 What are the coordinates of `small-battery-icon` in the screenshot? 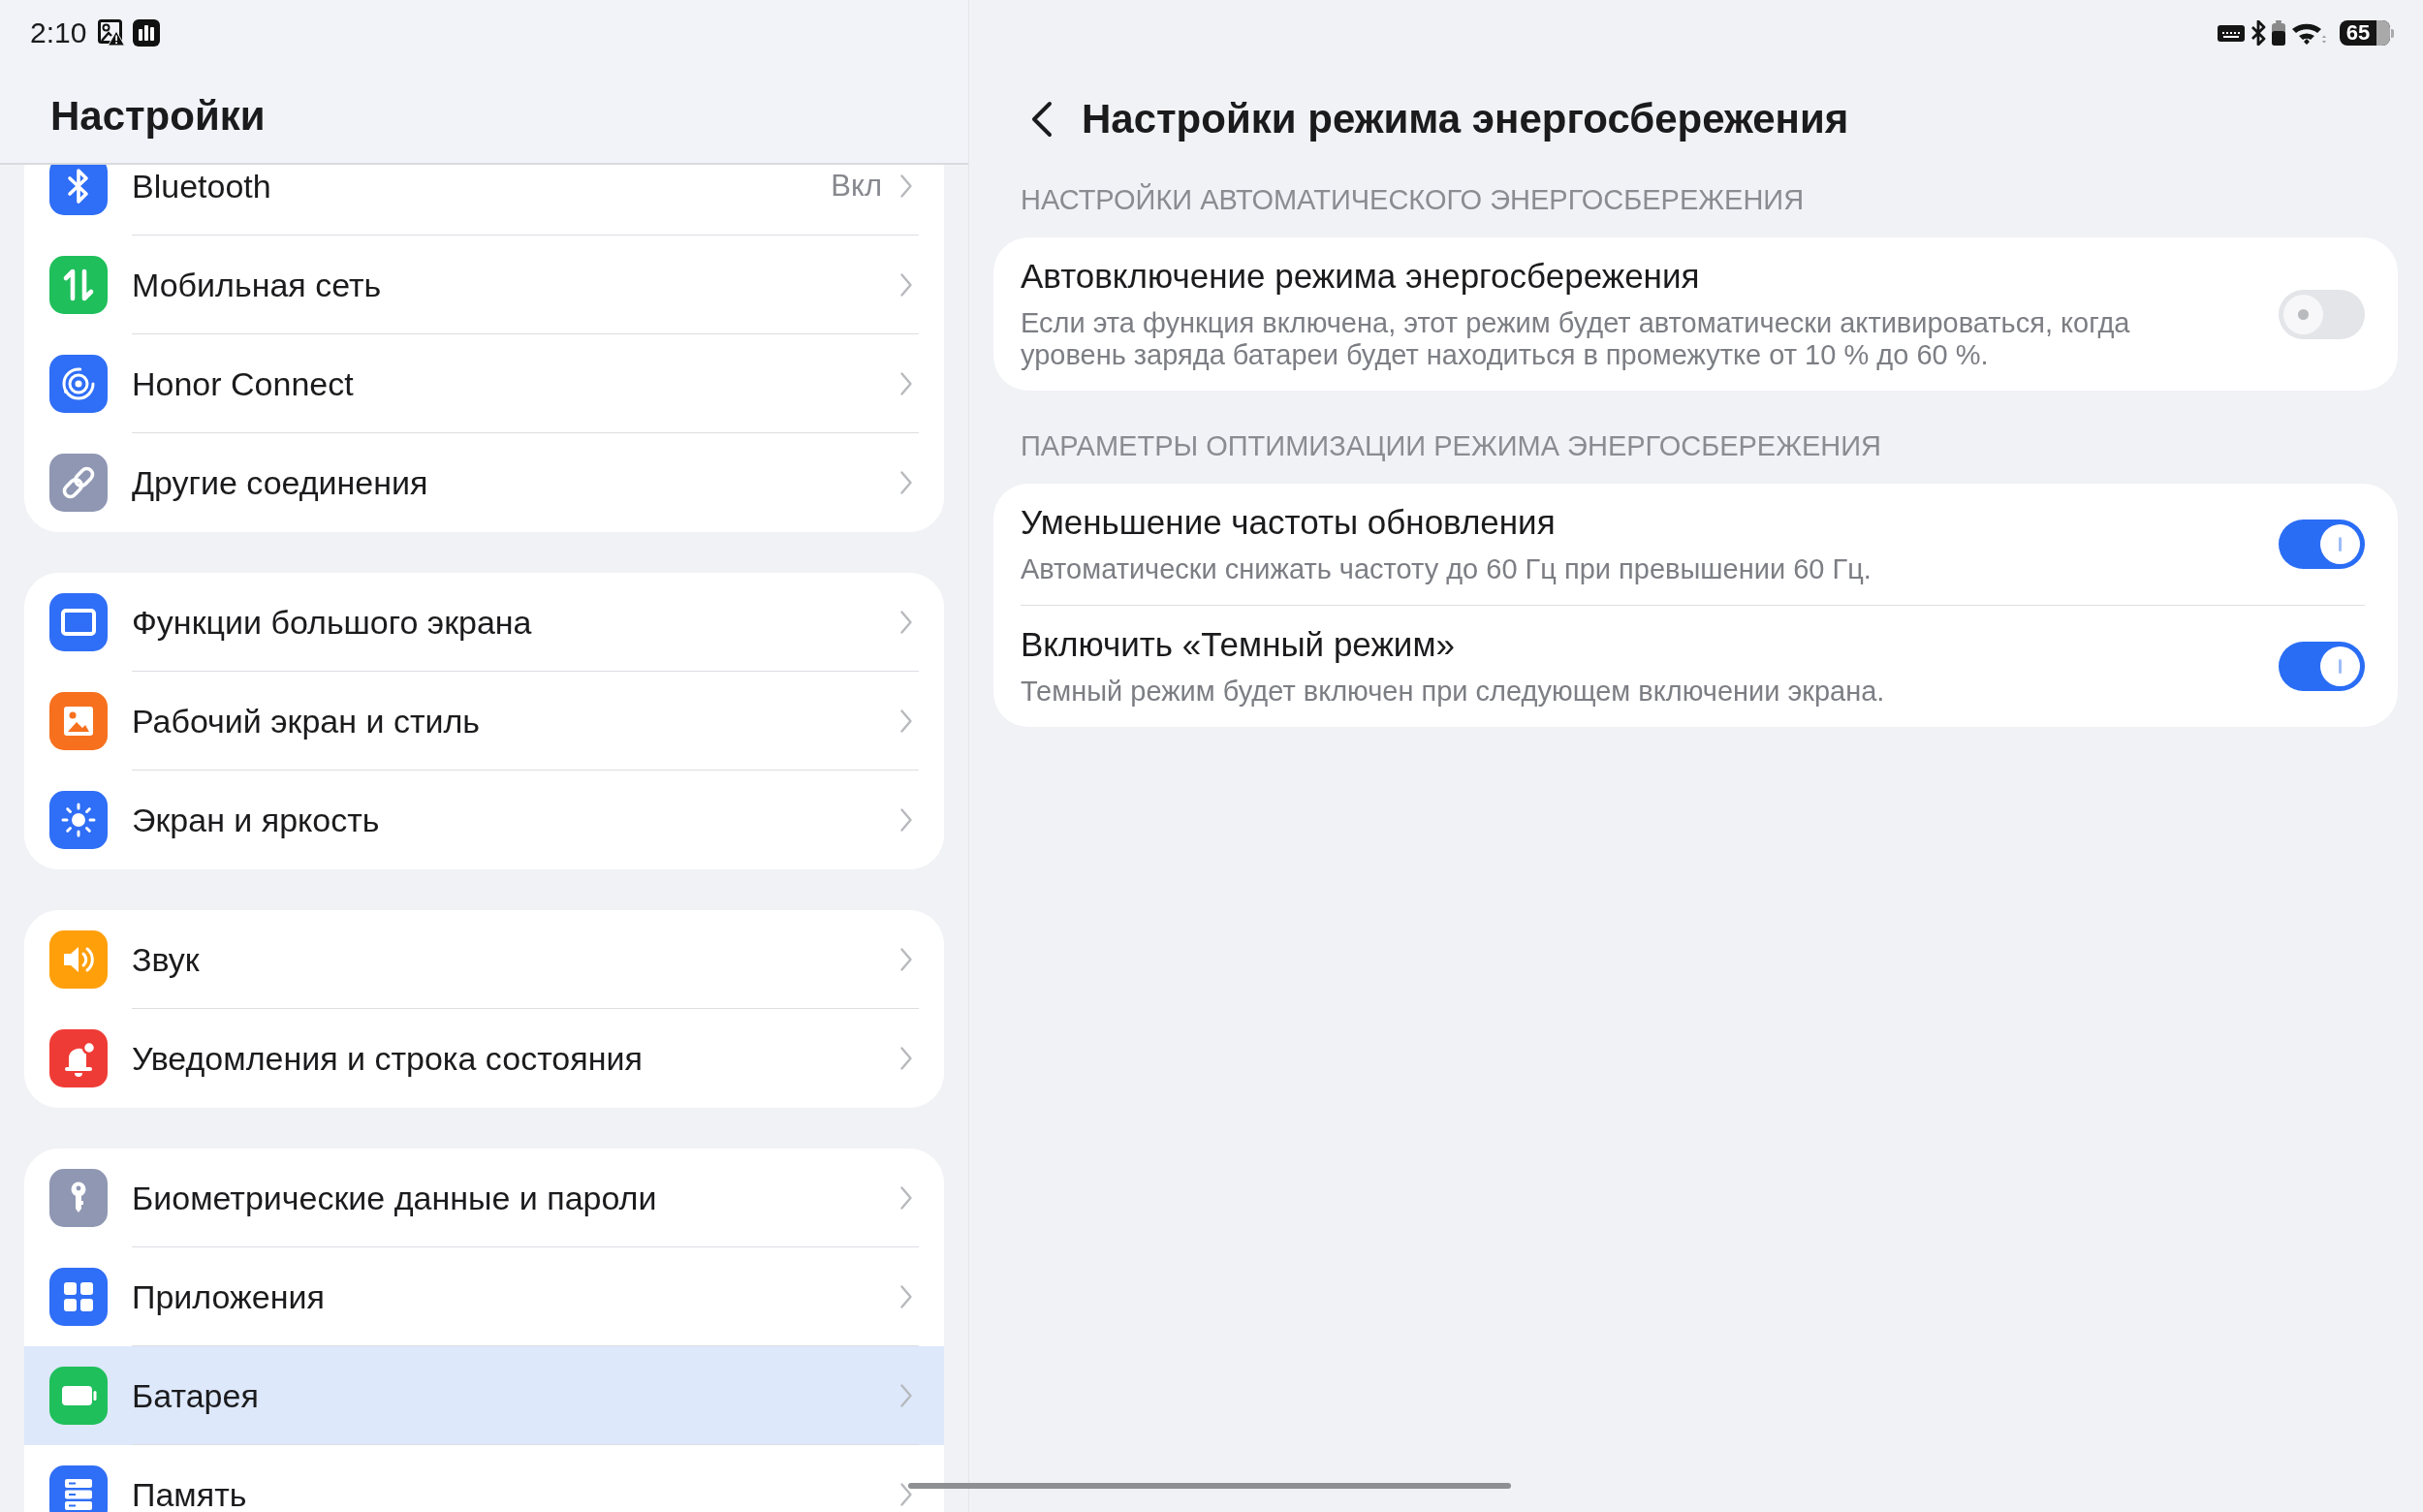 It's located at (2278, 33).